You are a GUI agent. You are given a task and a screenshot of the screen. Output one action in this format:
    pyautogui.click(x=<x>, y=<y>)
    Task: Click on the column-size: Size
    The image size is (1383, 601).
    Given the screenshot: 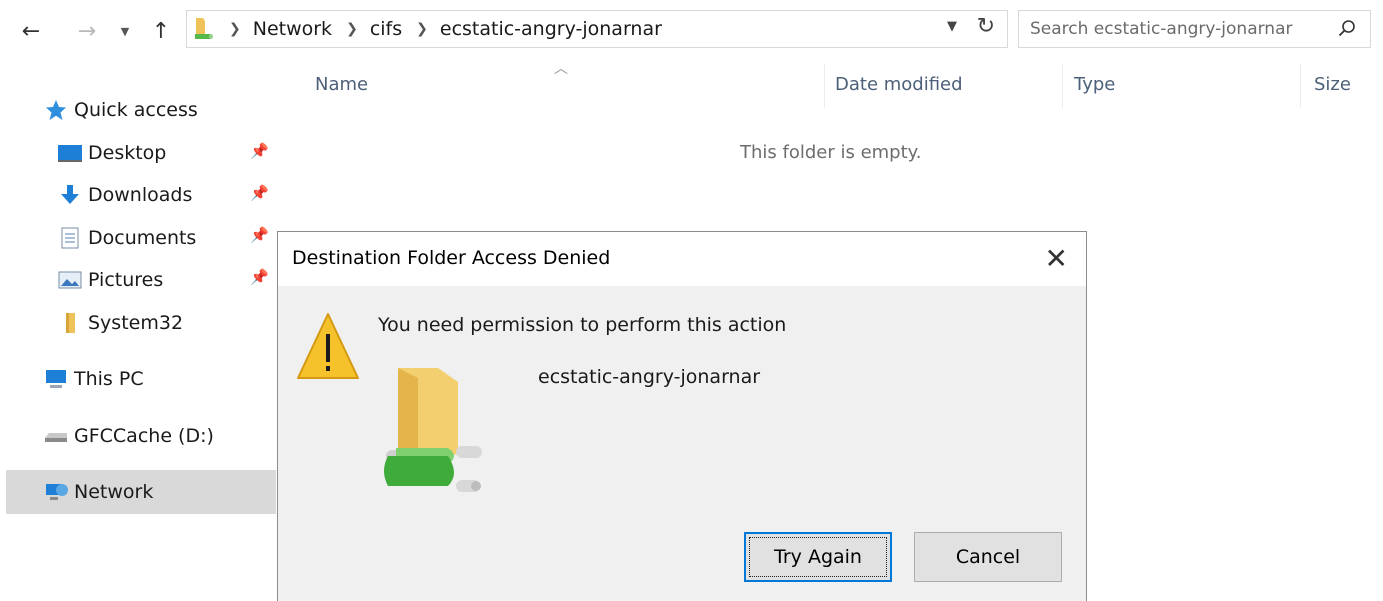 What is the action you would take?
    pyautogui.click(x=1332, y=84)
    